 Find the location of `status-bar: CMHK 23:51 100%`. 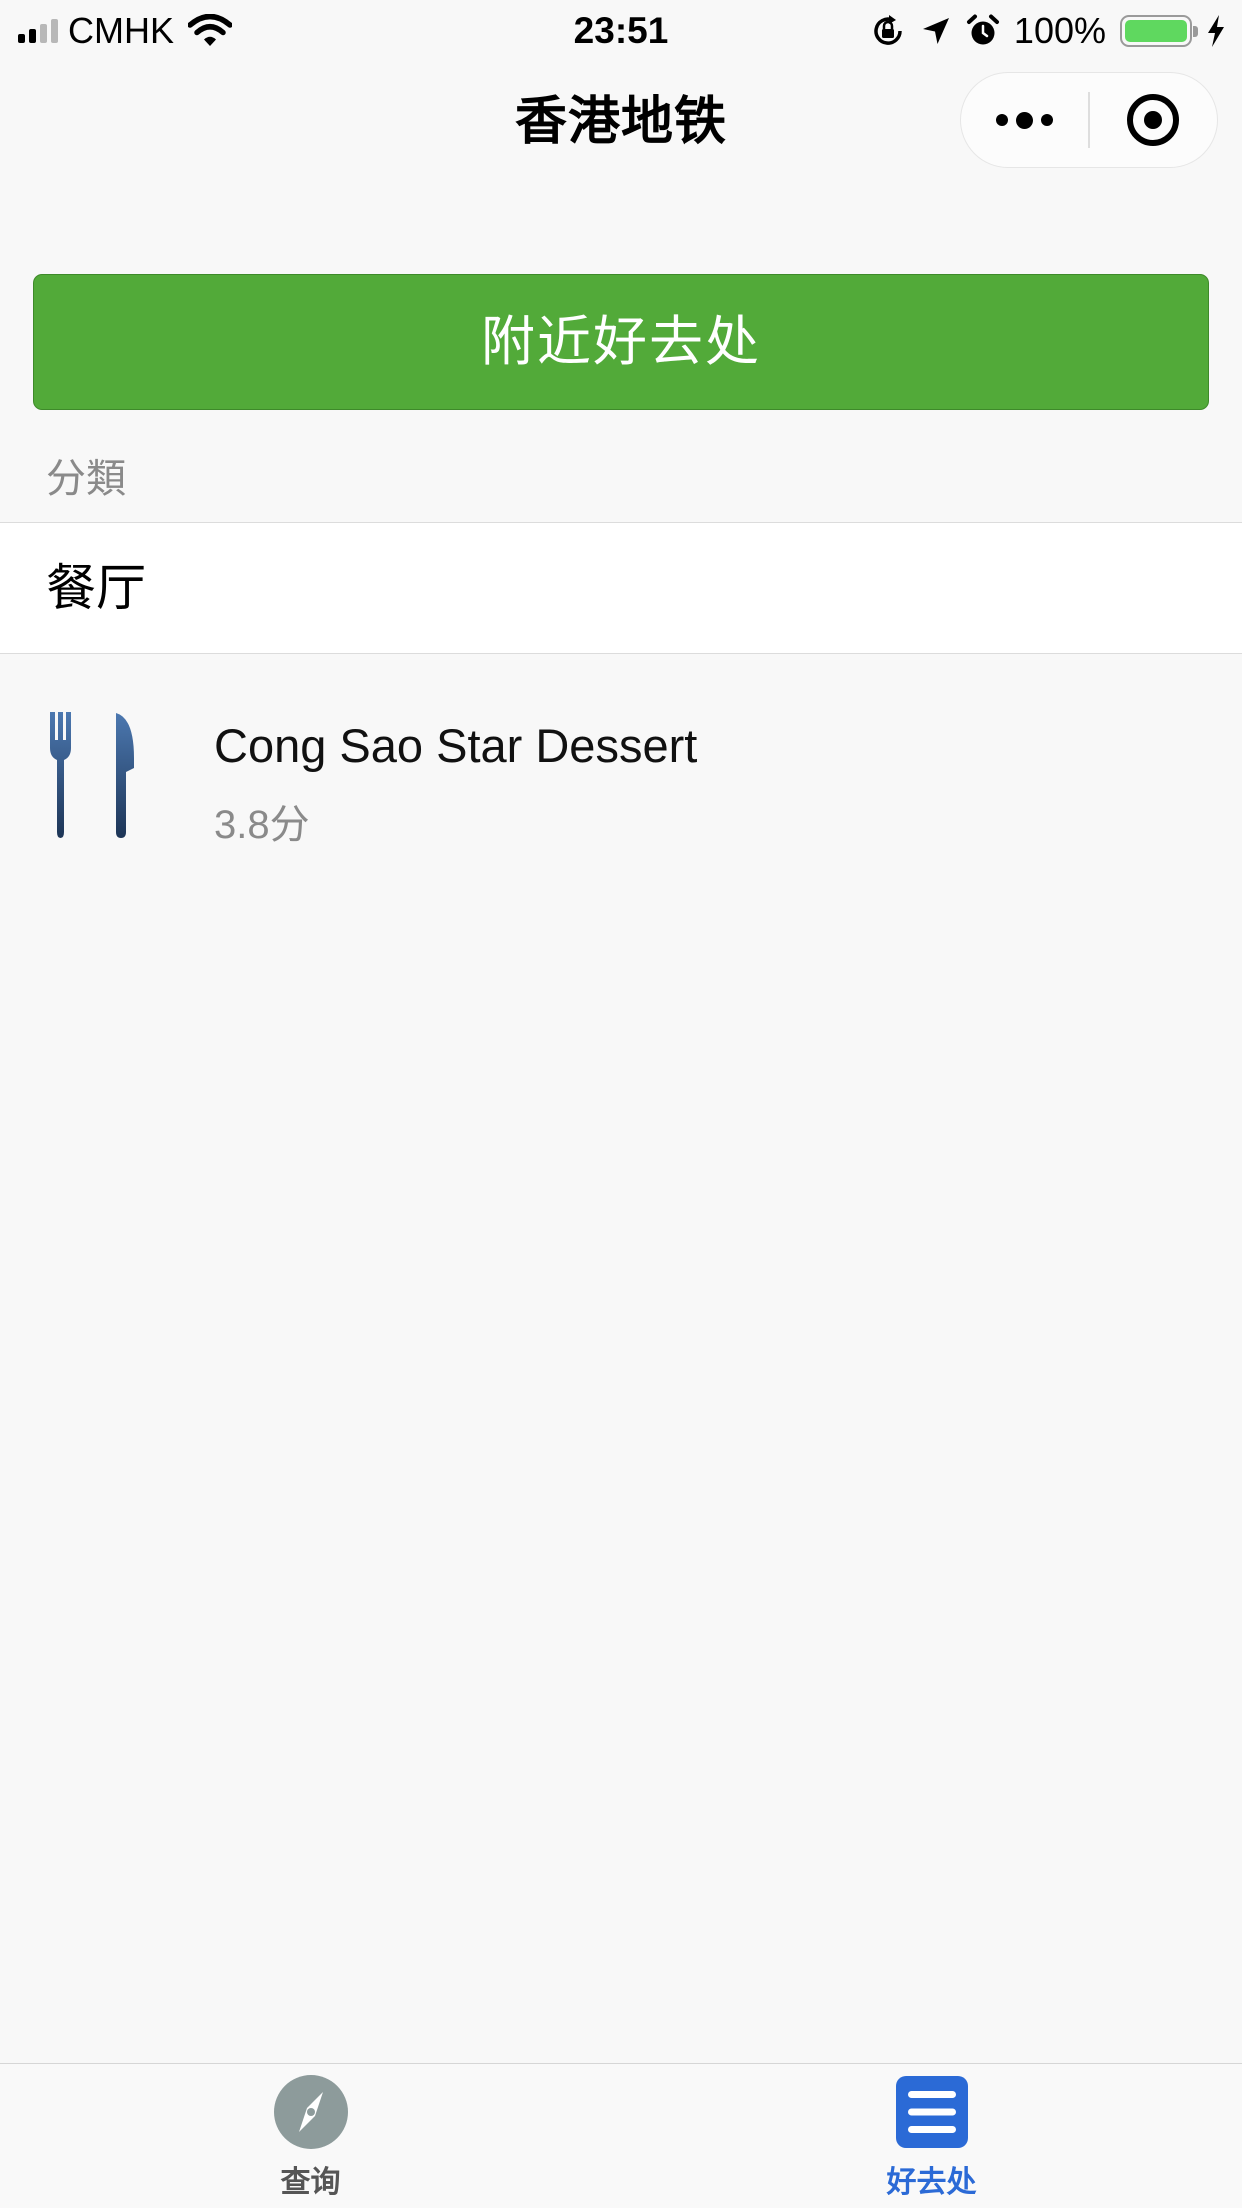

status-bar: CMHK 23:51 100% is located at coordinates (621, 31).